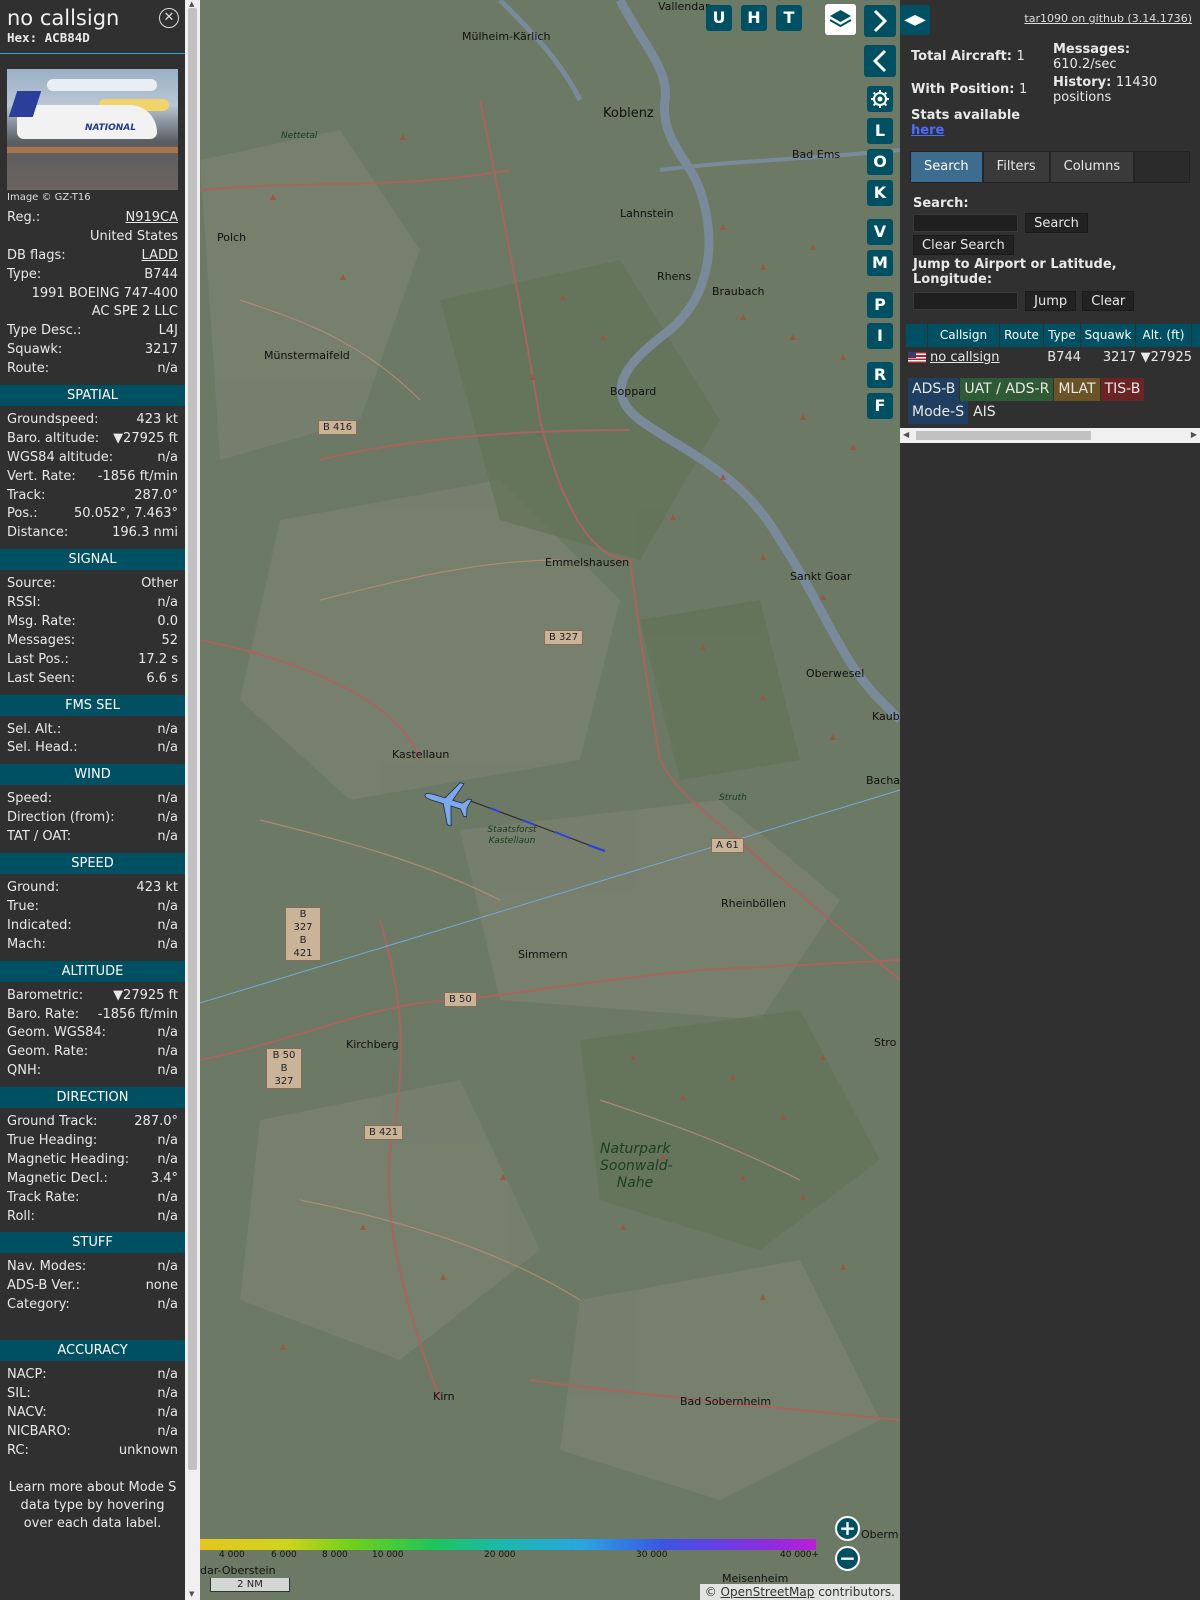  I want to click on info-label: TAT / OAT:, so click(39, 837).